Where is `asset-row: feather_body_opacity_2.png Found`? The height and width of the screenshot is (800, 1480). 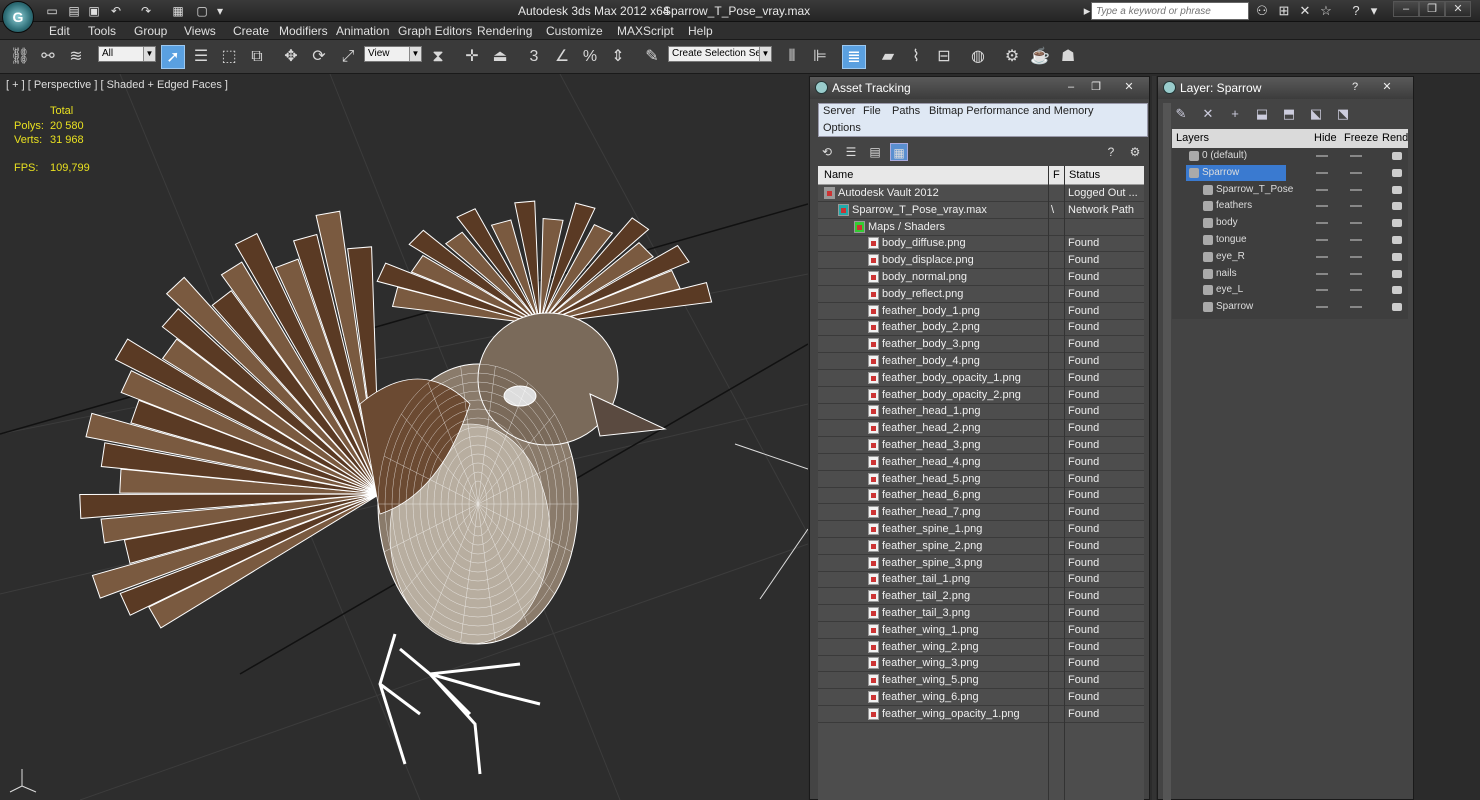 asset-row: feather_body_opacity_2.png Found is located at coordinates (981, 395).